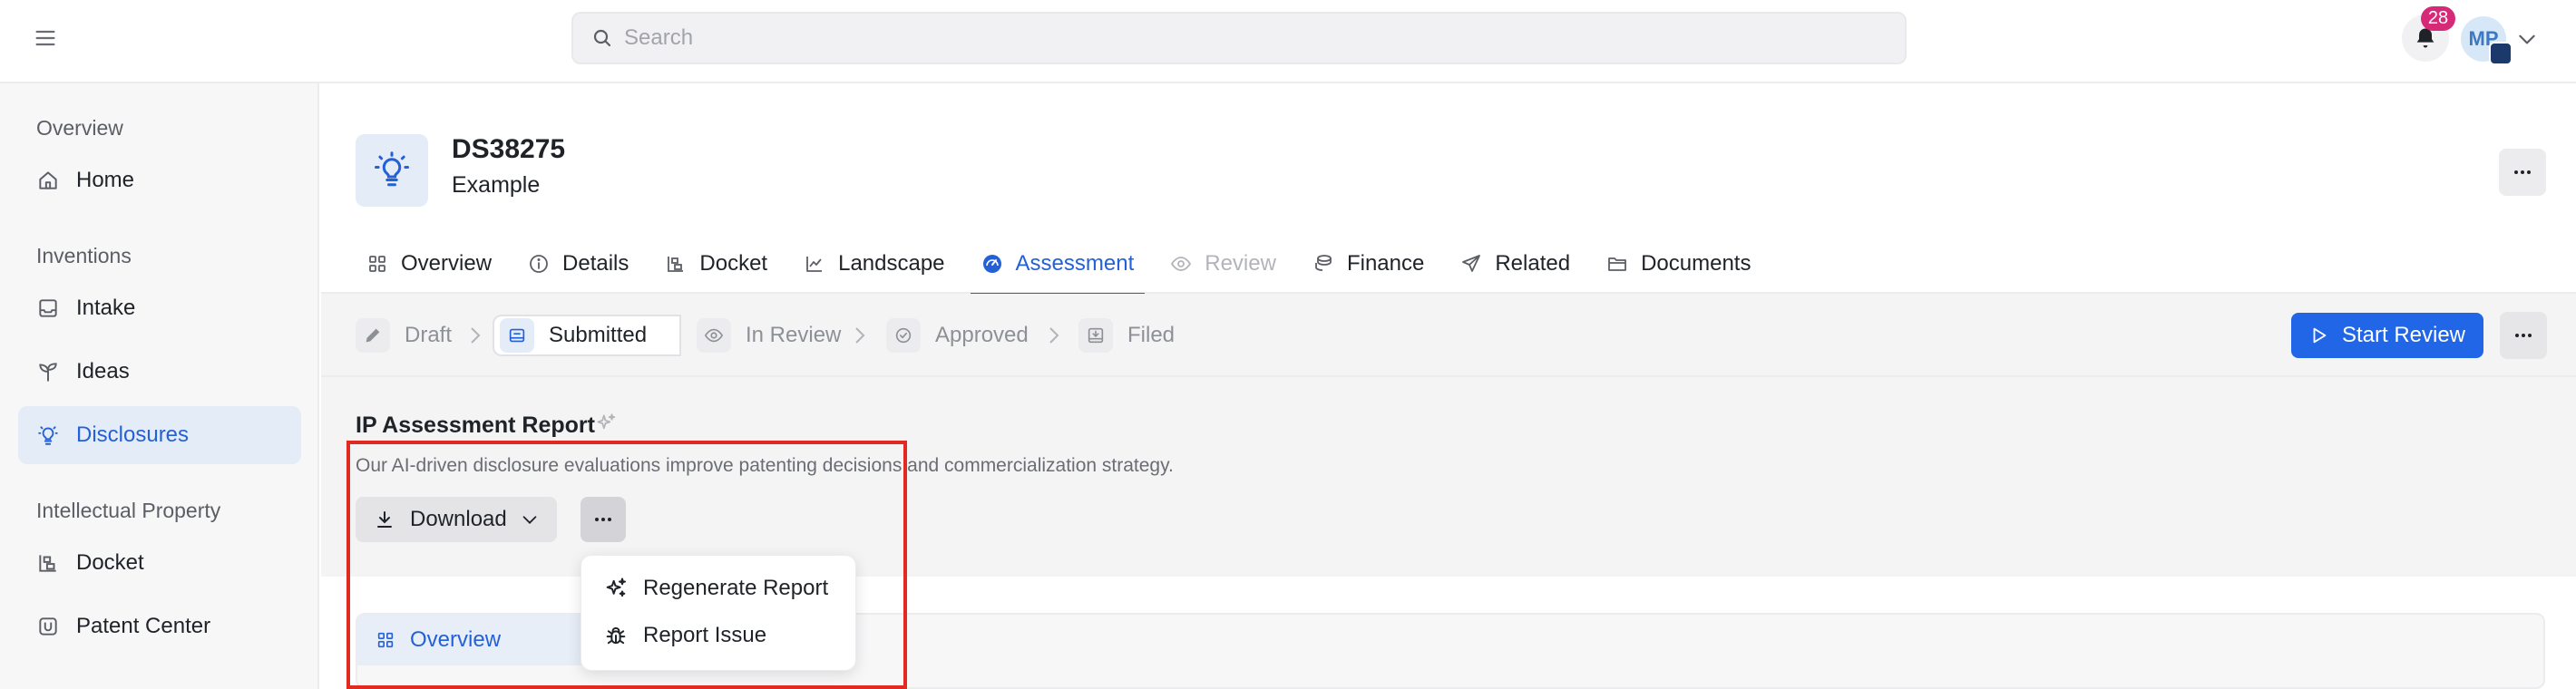 This screenshot has width=2576, height=689. What do you see at coordinates (1075, 263) in the screenshot?
I see `tab-label: Assessment` at bounding box center [1075, 263].